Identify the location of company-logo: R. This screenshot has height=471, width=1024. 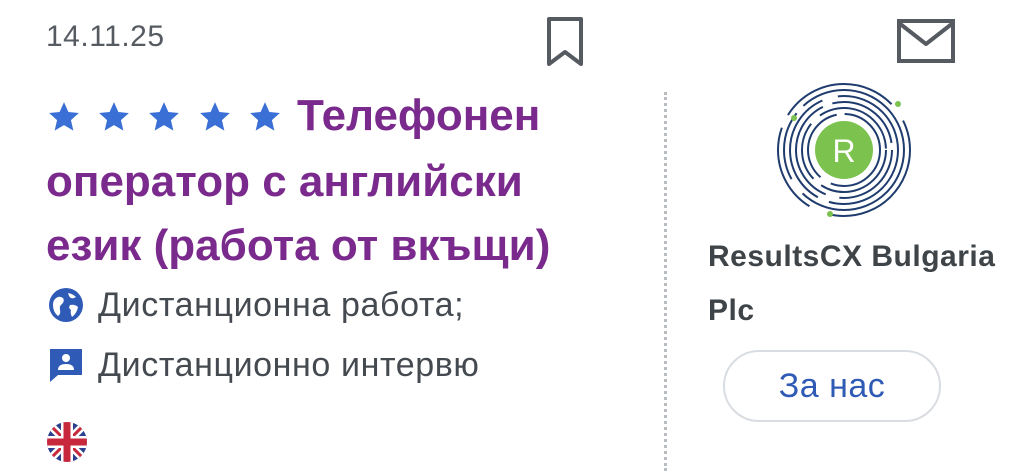
(844, 150).